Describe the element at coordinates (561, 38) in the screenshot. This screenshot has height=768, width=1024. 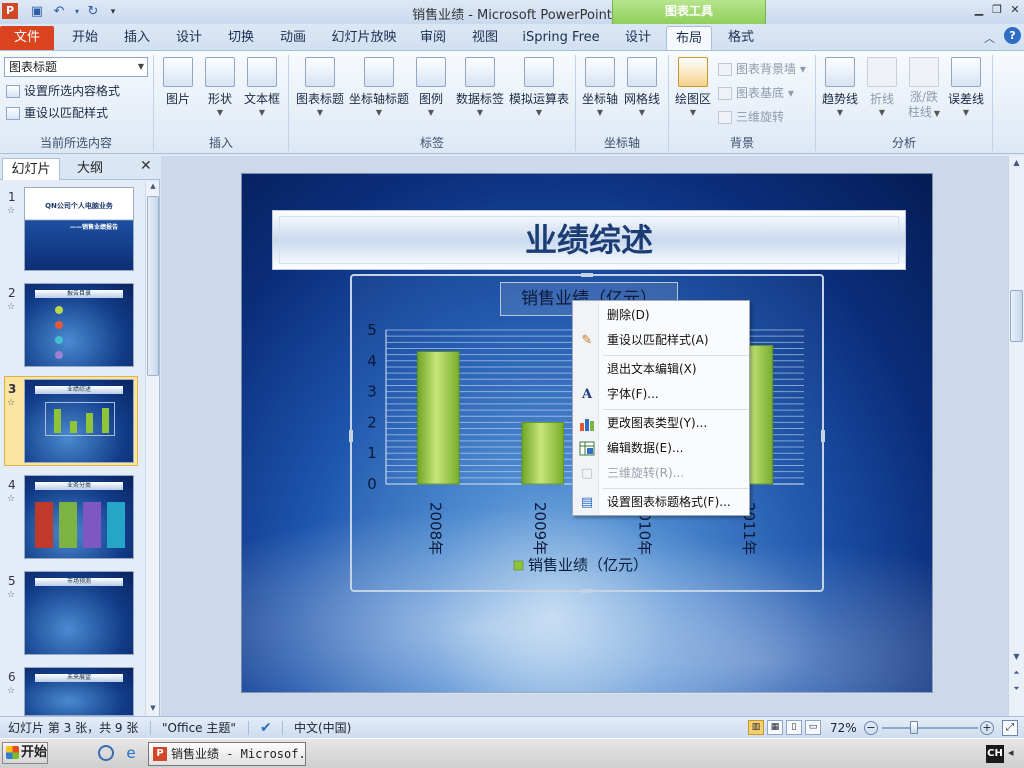
I see `tab-ispring: iSpring Free` at that location.